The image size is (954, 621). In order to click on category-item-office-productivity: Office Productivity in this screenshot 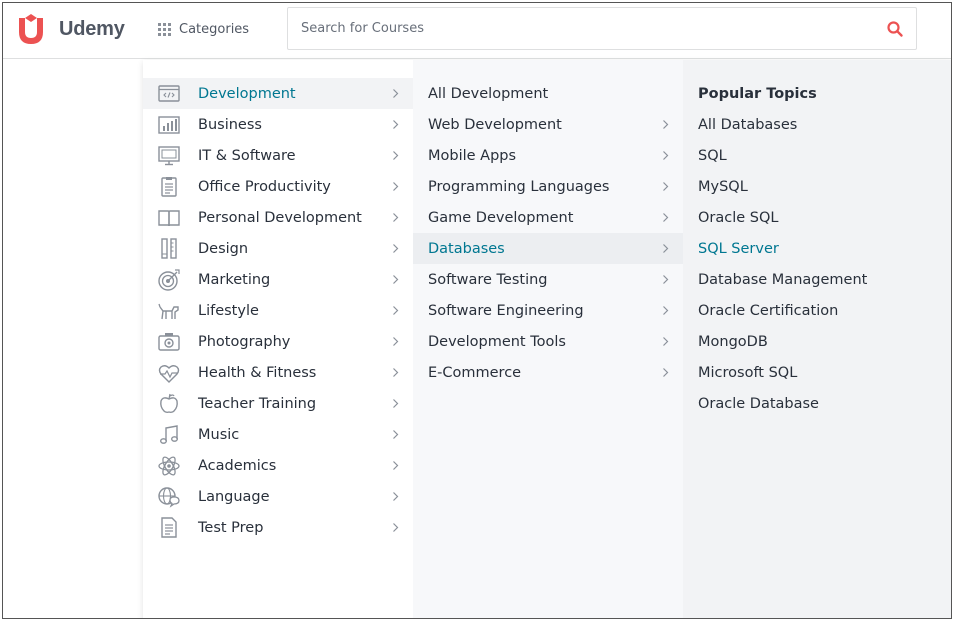, I will do `click(278, 186)`.